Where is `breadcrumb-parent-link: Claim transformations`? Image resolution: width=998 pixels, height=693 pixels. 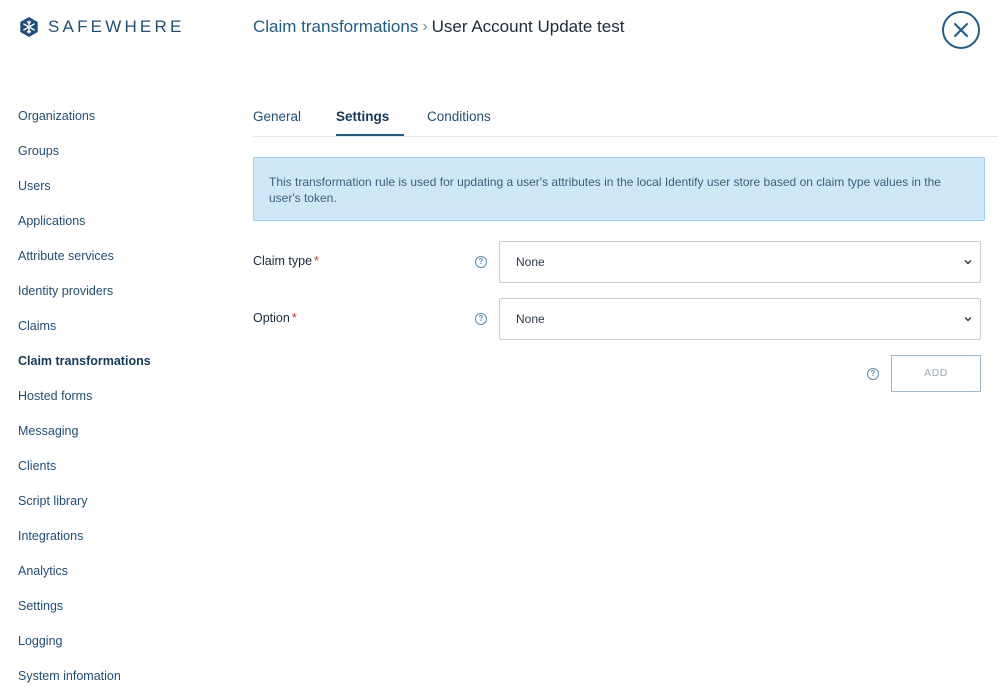
breadcrumb-parent-link: Claim transformations is located at coordinates (335, 27).